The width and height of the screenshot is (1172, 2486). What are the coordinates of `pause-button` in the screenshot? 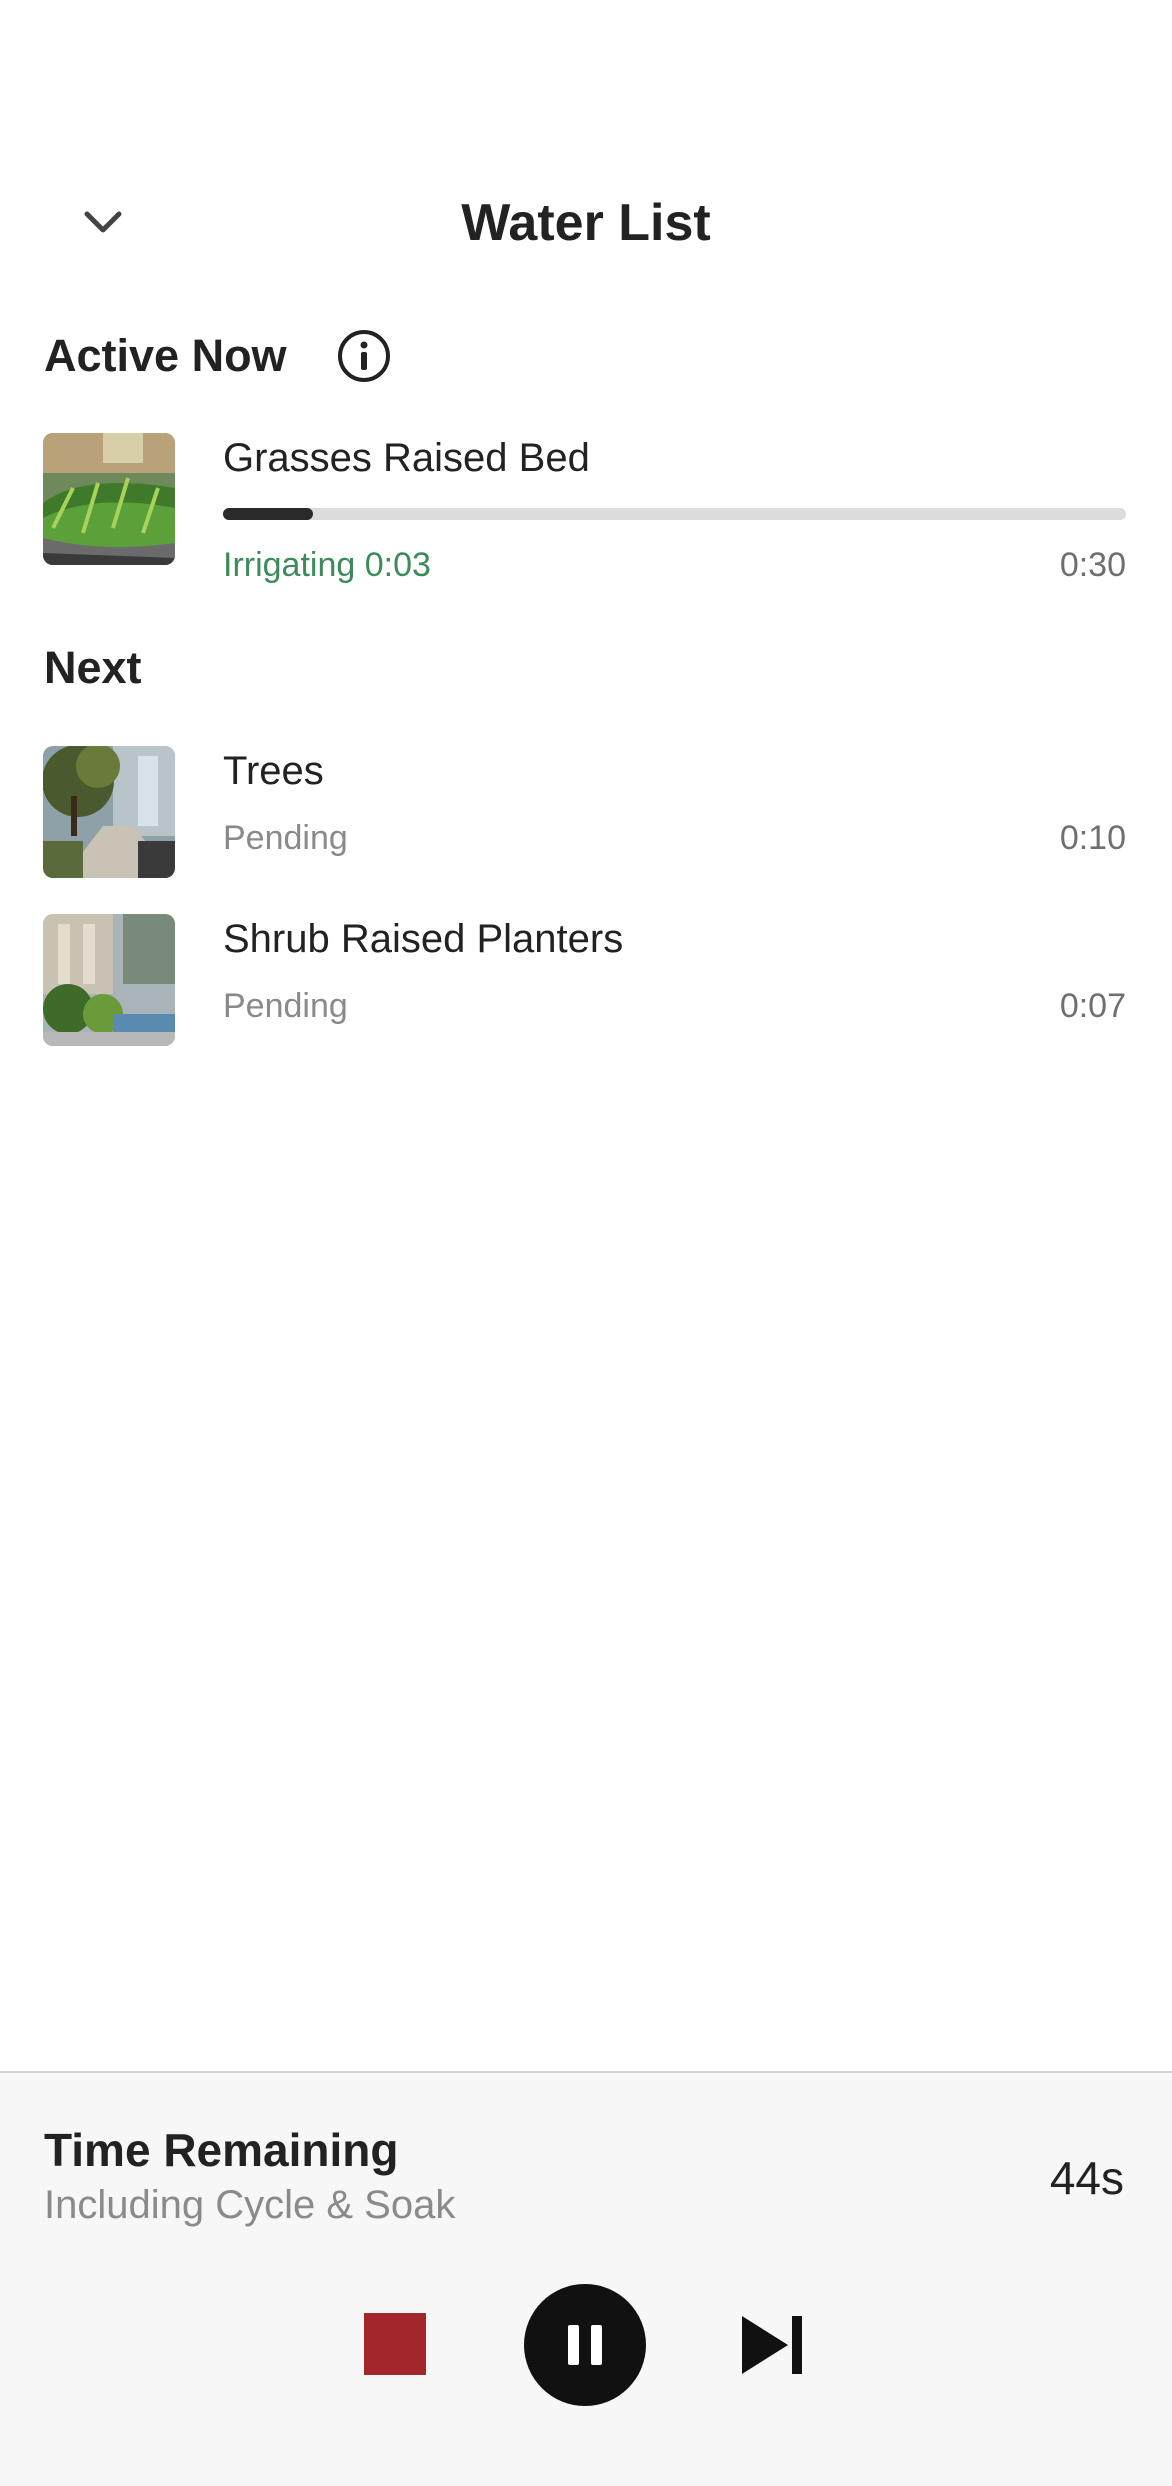 It's located at (585, 2345).